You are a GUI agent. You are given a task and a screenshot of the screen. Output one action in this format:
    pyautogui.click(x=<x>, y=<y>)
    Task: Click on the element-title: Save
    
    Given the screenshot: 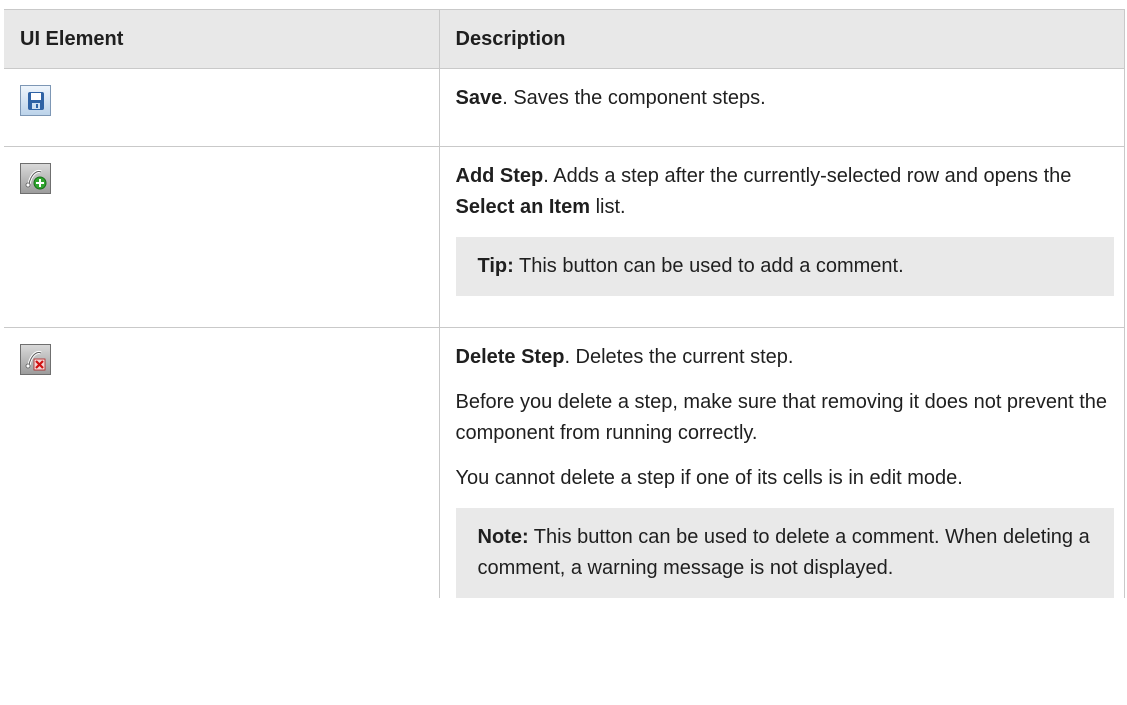 What is the action you would take?
    pyautogui.click(x=479, y=98)
    